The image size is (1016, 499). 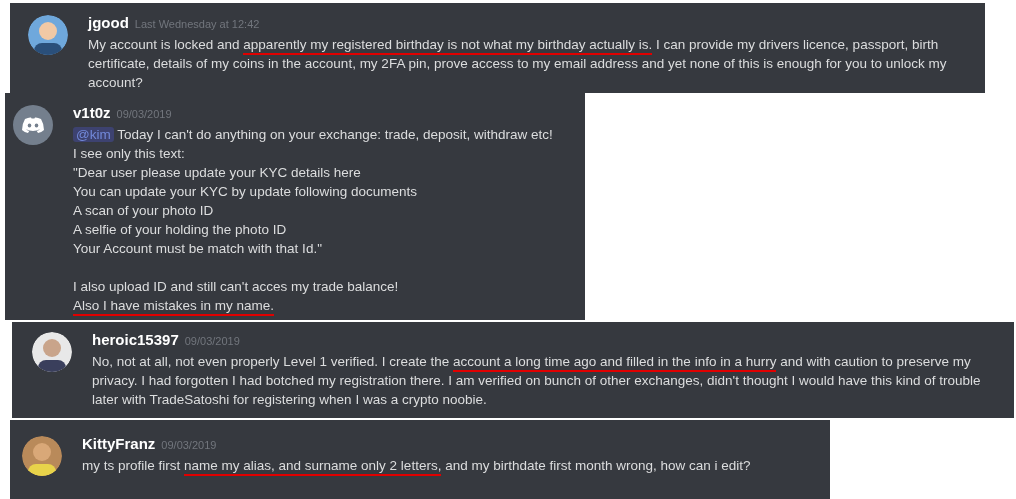 What do you see at coordinates (537, 380) in the screenshot?
I see `message-text: No, not at all, not even properly Level 1 verified. I create the account a long time ago and filled in the info in a hurry and with caution to preserve my privacy. I had forgotten I had botched my registration there. I am verified on bunch of other exchanges, didn't thought I would have this kind of trouble later with TradeSatoshi for registering when I was a crypto noobie.` at bounding box center [537, 380].